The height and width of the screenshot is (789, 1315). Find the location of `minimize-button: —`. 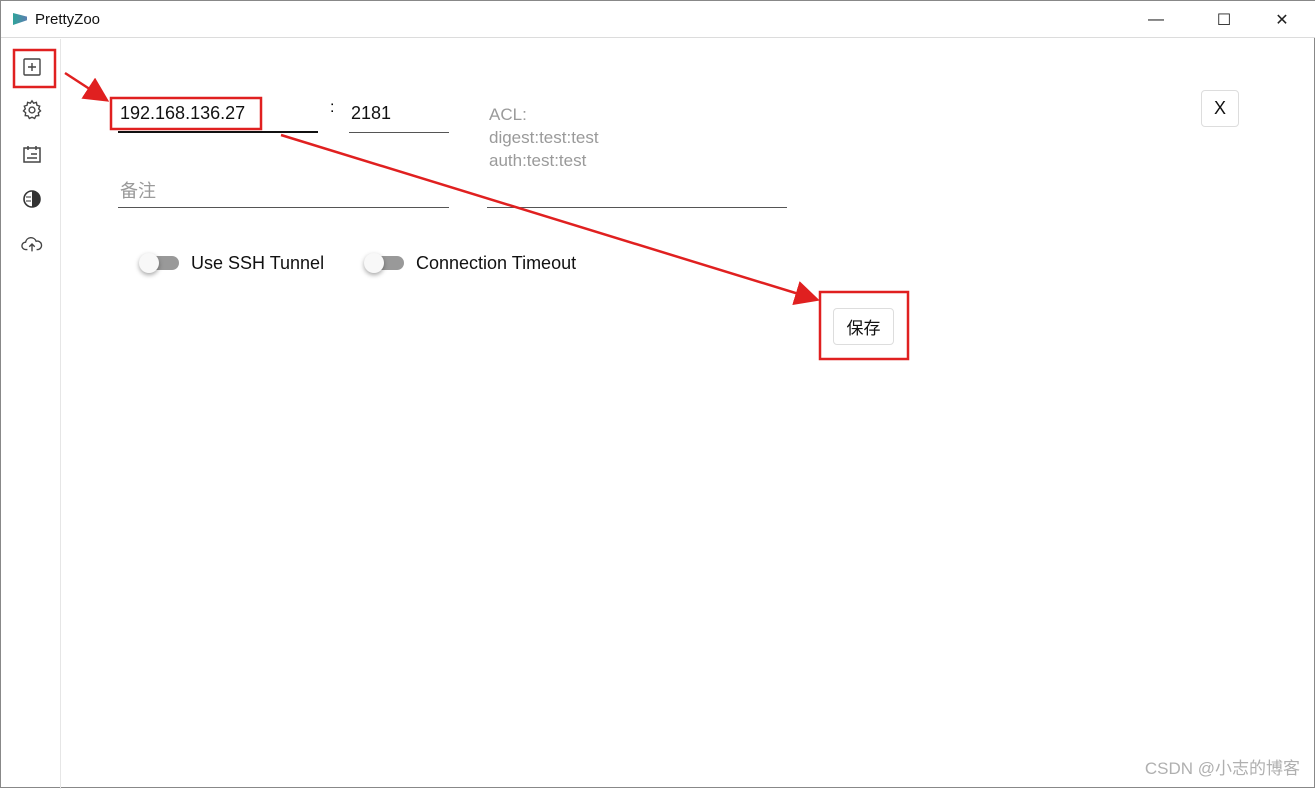

minimize-button: — is located at coordinates (1156, 19).